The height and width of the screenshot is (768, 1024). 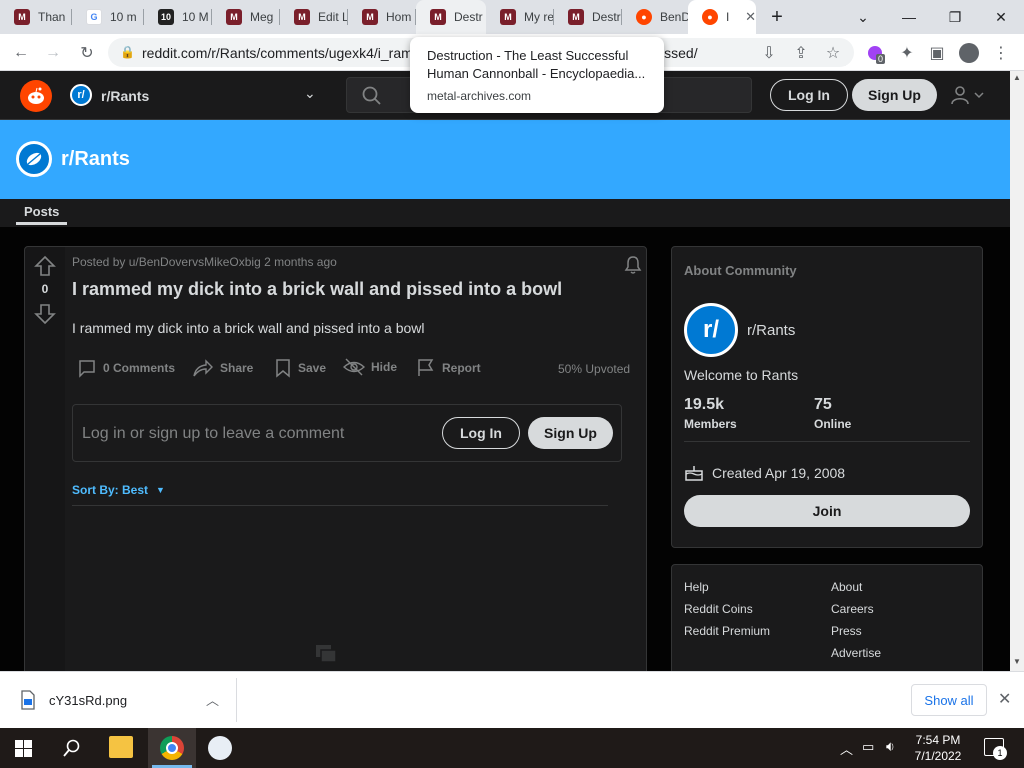 What do you see at coordinates (23, 748) in the screenshot?
I see `windows-start-icon` at bounding box center [23, 748].